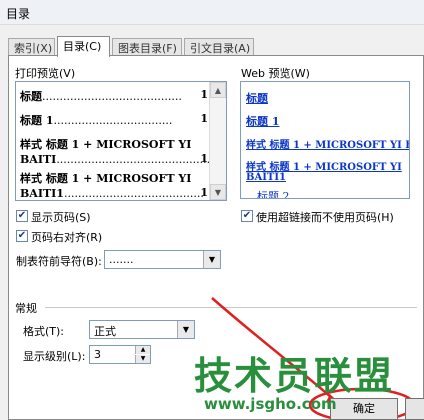 This screenshot has width=424, height=420. I want to click on ok-button: 确定, so click(364, 409).